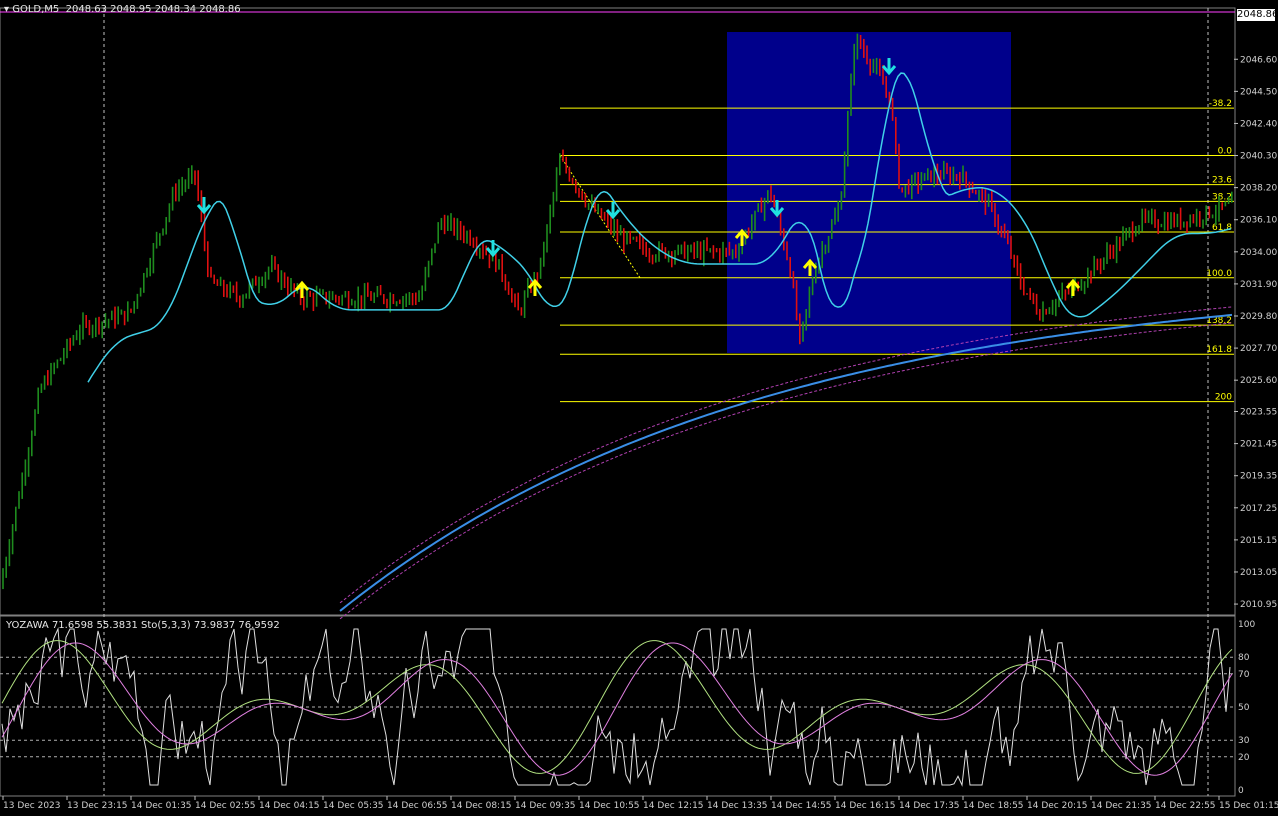 This screenshot has height=816, width=1278. I want to click on fib-label: 23.6, so click(1222, 181).